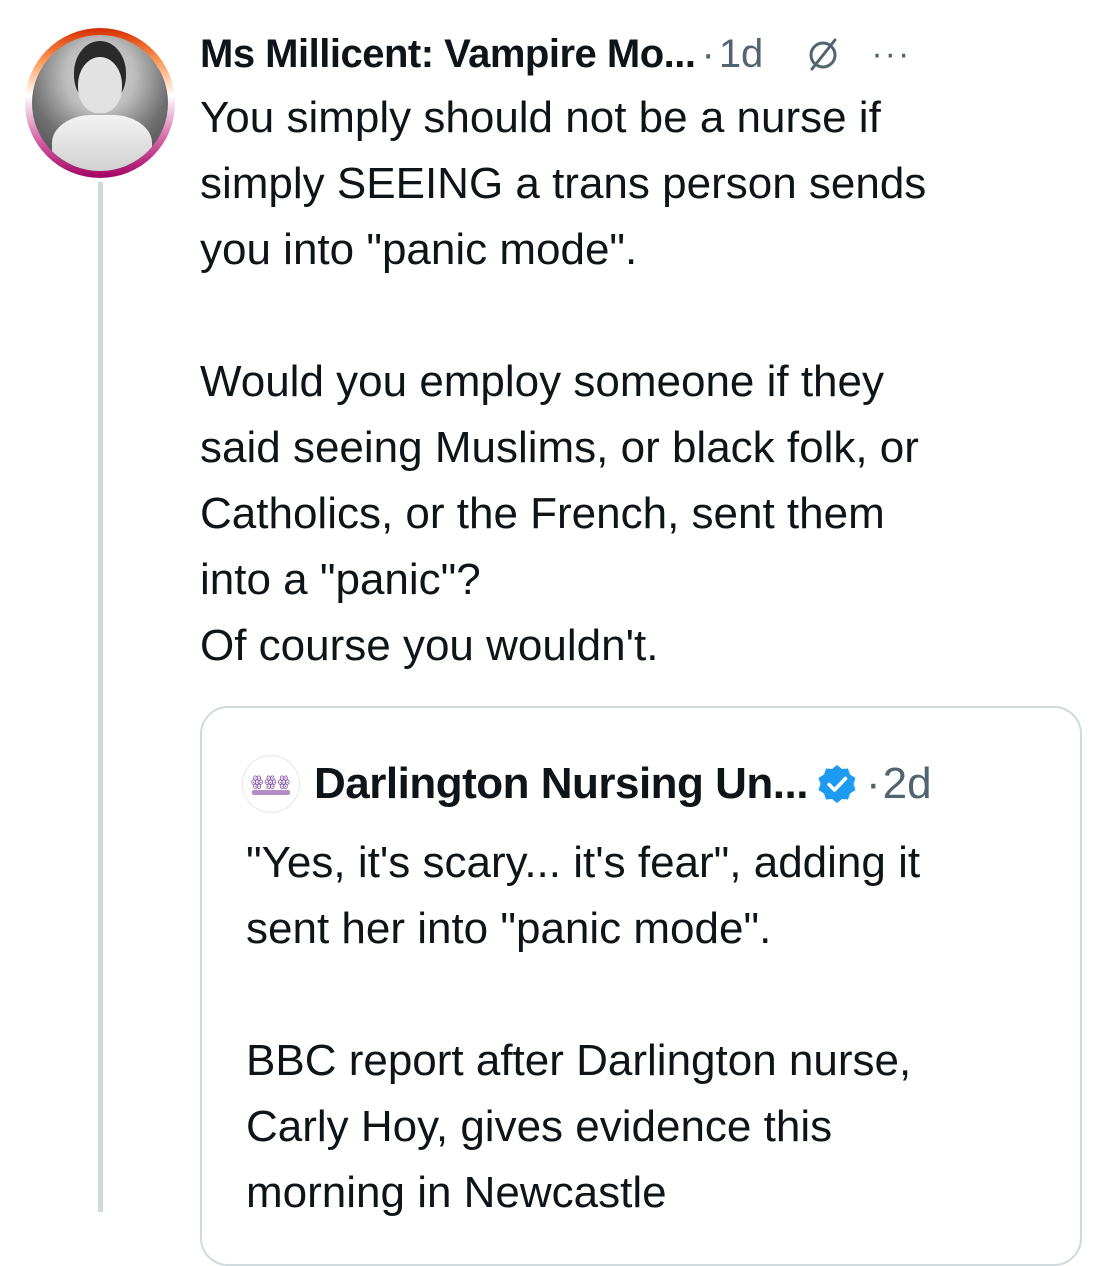 The height and width of the screenshot is (1266, 1110). What do you see at coordinates (271, 792) in the screenshot?
I see `avatar-logo-bar` at bounding box center [271, 792].